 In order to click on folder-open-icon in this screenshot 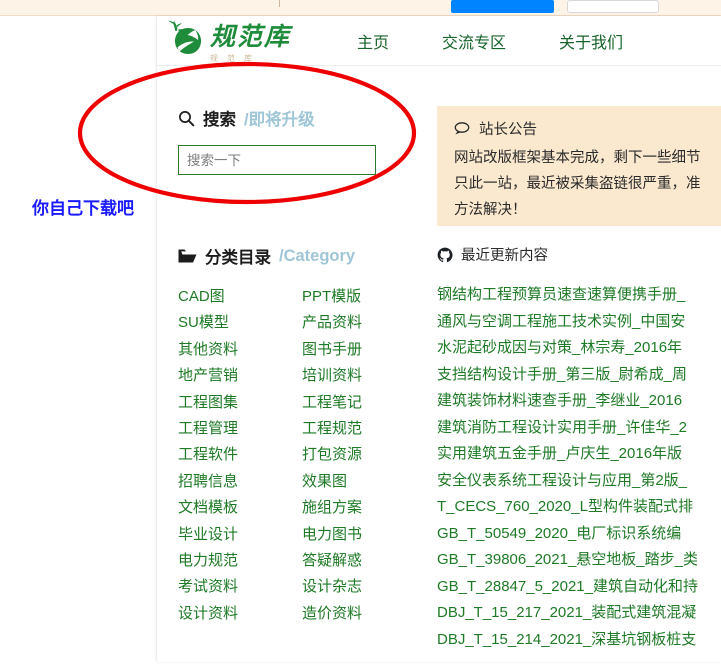, I will do `click(187, 255)`.